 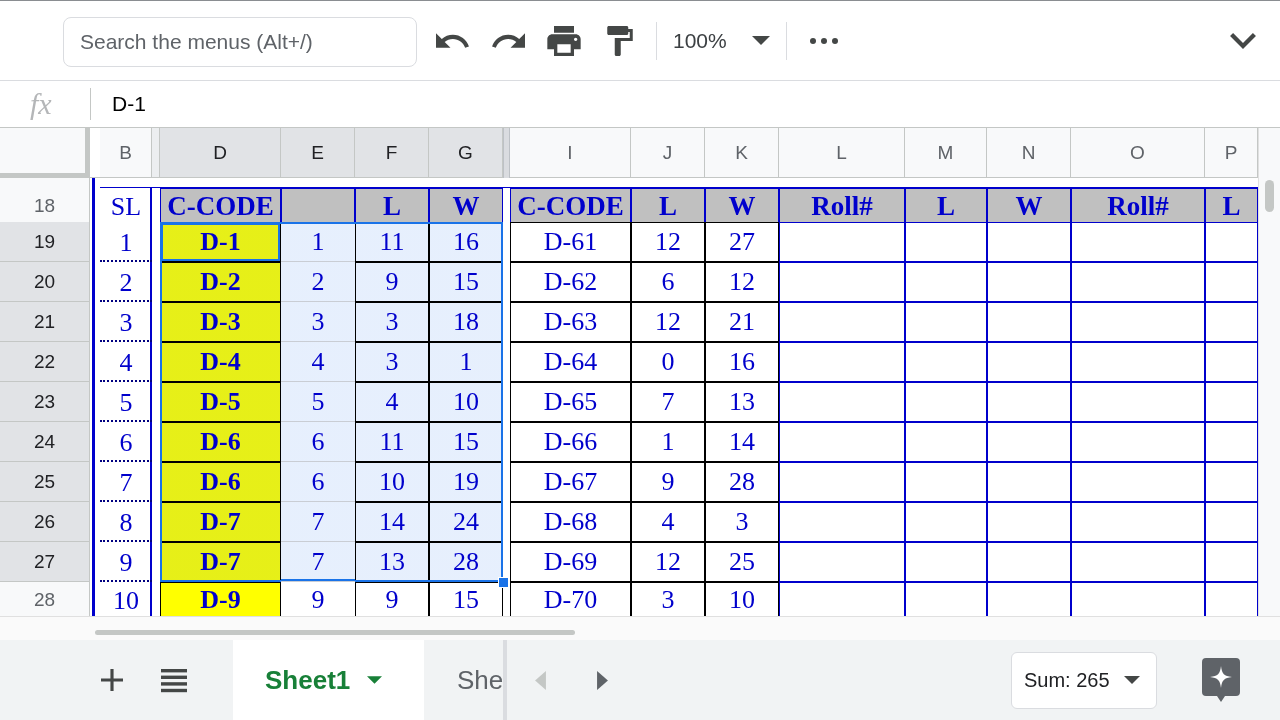 What do you see at coordinates (392, 562) in the screenshot?
I see `table-cell: 13` at bounding box center [392, 562].